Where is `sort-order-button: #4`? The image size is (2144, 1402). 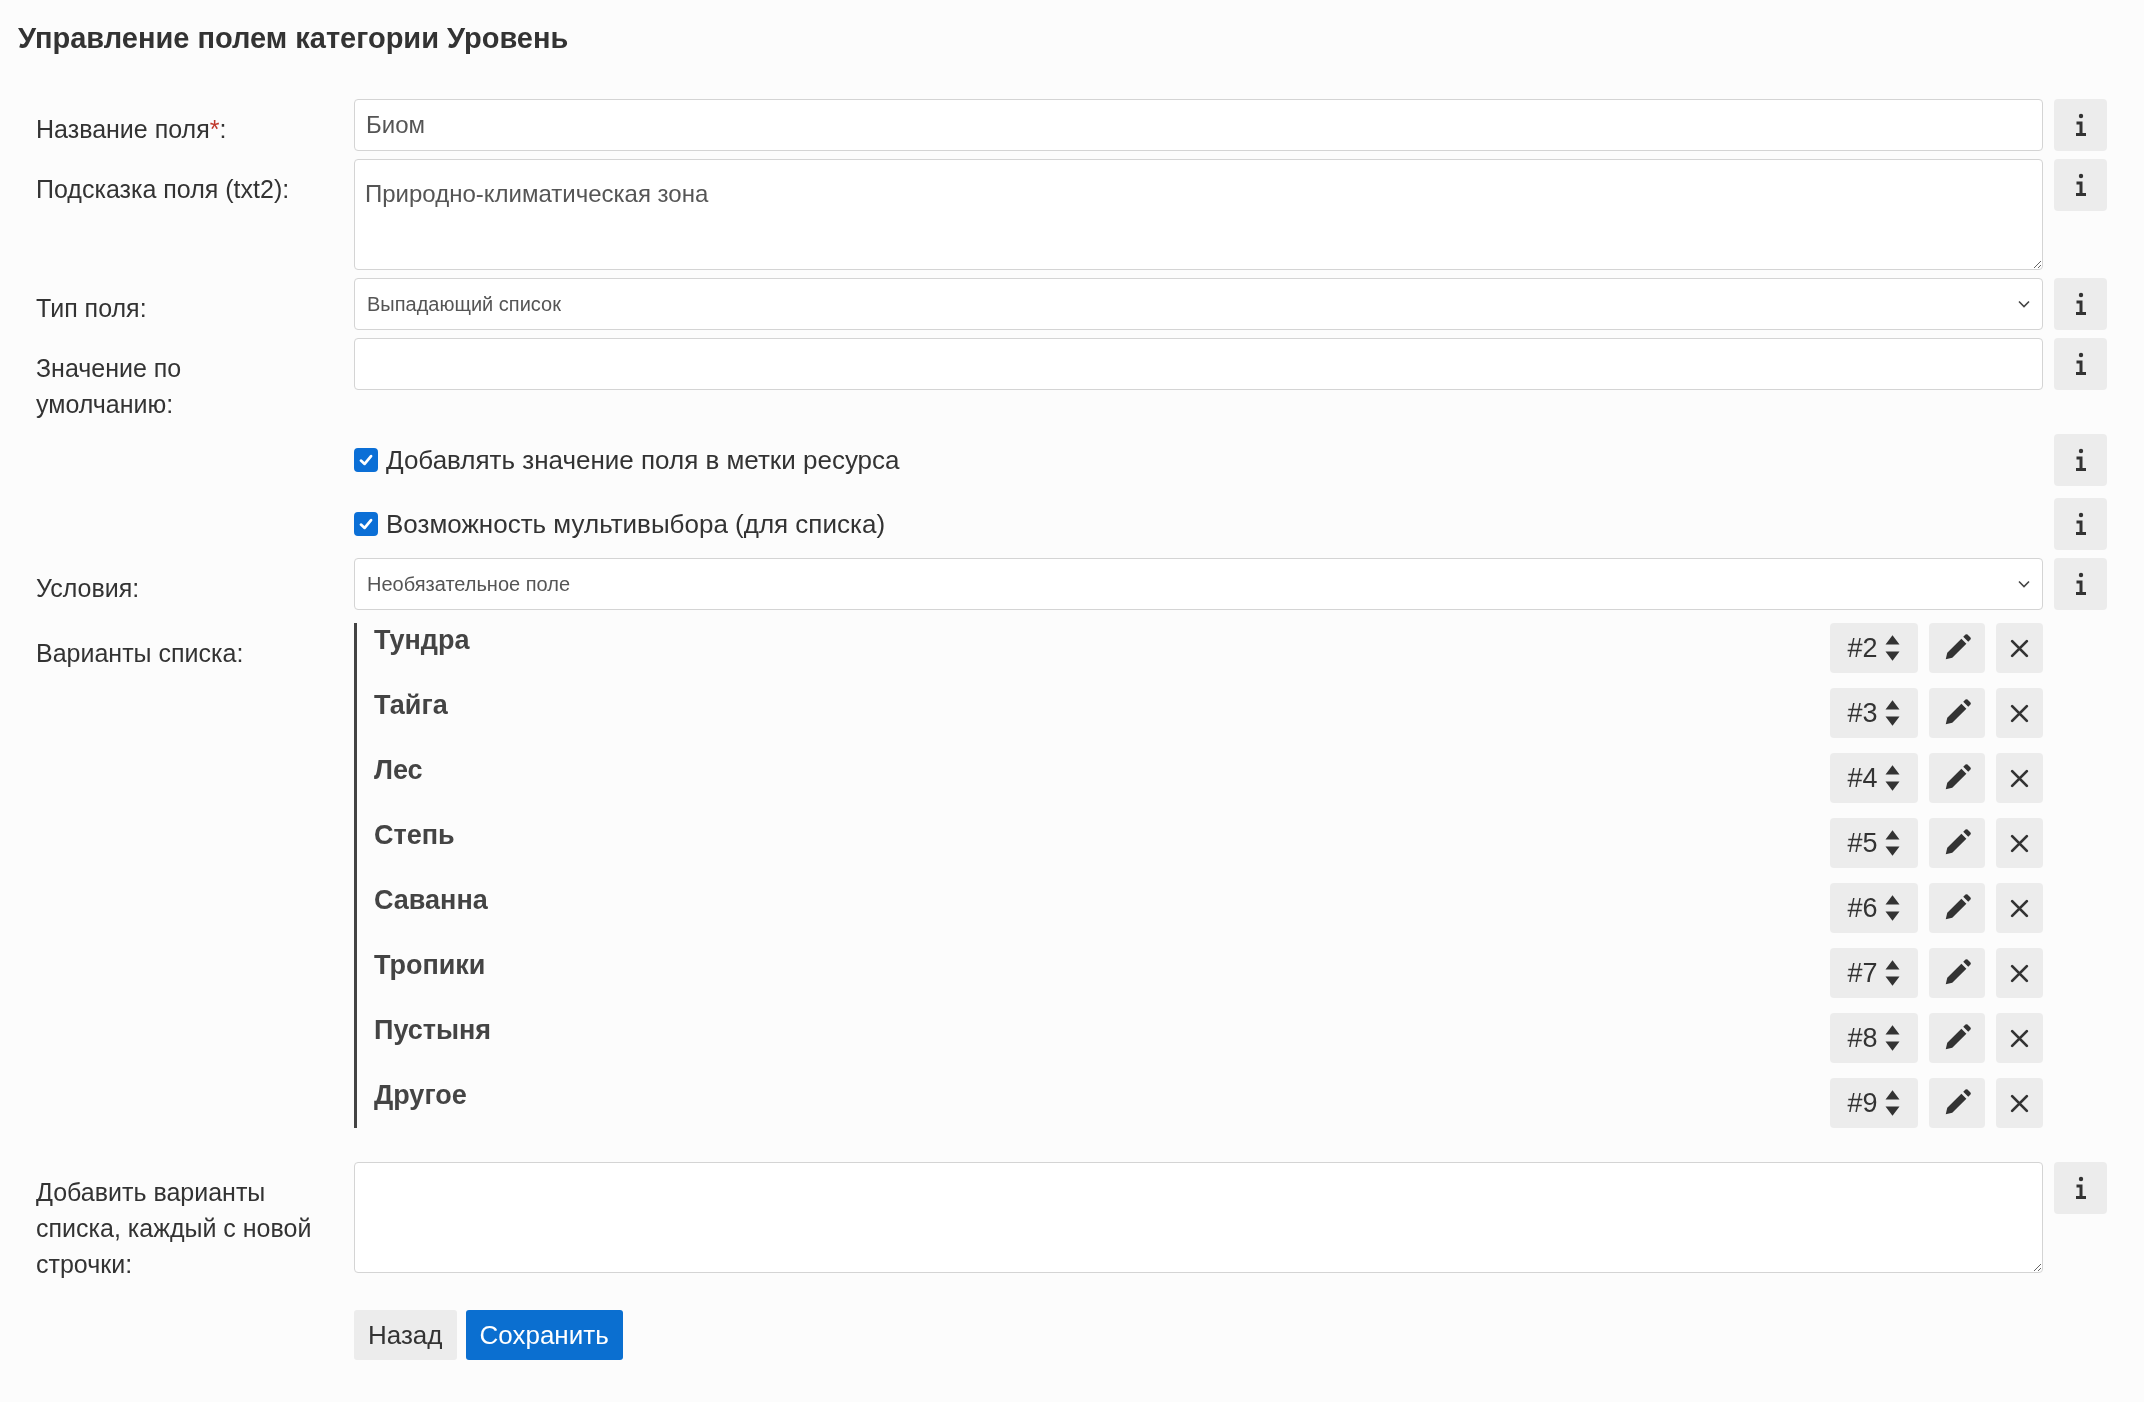 sort-order-button: #4 is located at coordinates (1874, 778).